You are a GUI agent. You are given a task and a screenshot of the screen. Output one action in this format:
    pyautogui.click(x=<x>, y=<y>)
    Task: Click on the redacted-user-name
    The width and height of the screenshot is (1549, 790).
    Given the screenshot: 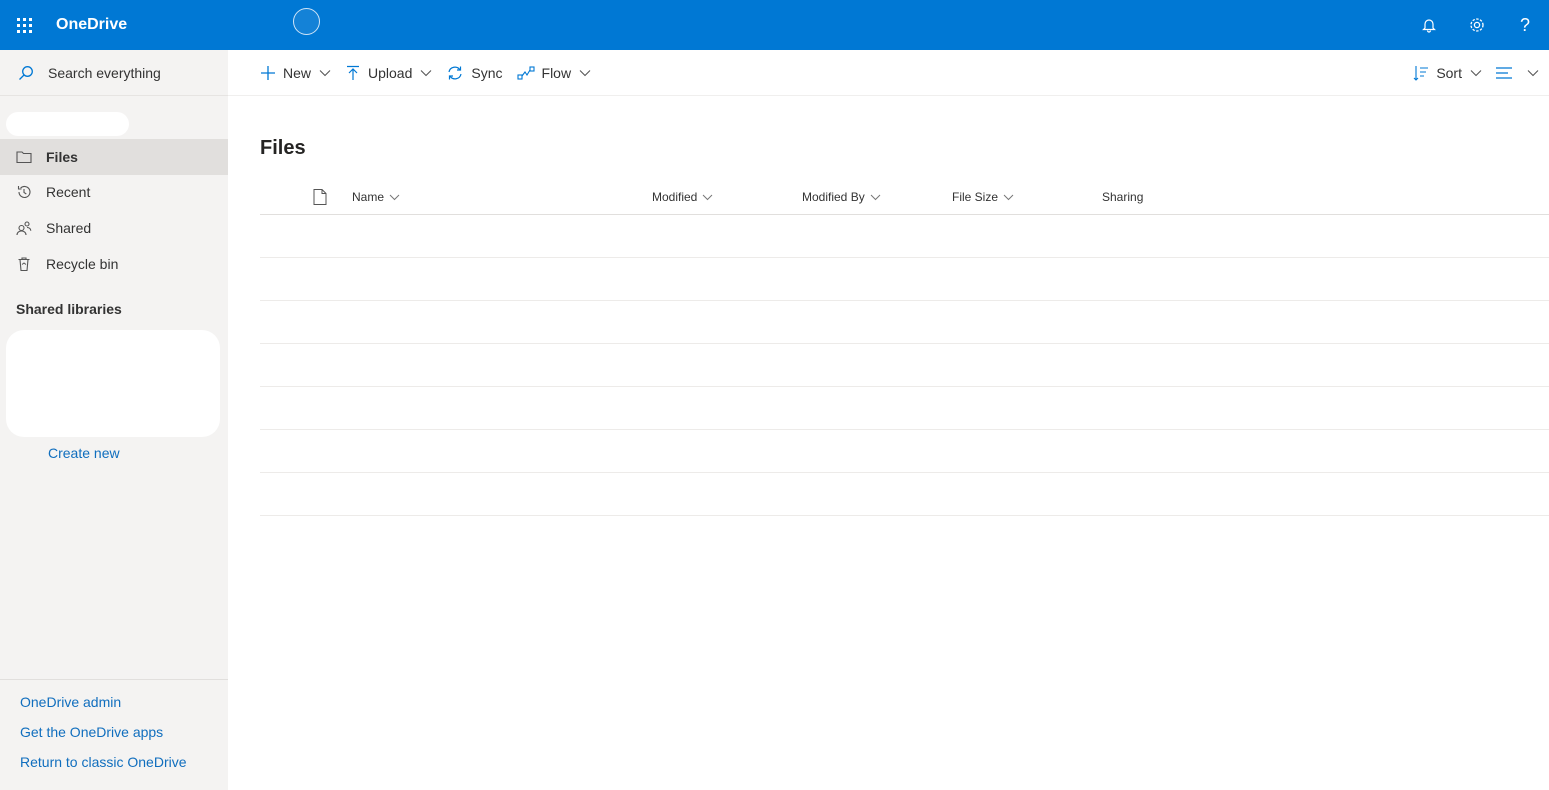 What is the action you would take?
    pyautogui.click(x=67, y=124)
    